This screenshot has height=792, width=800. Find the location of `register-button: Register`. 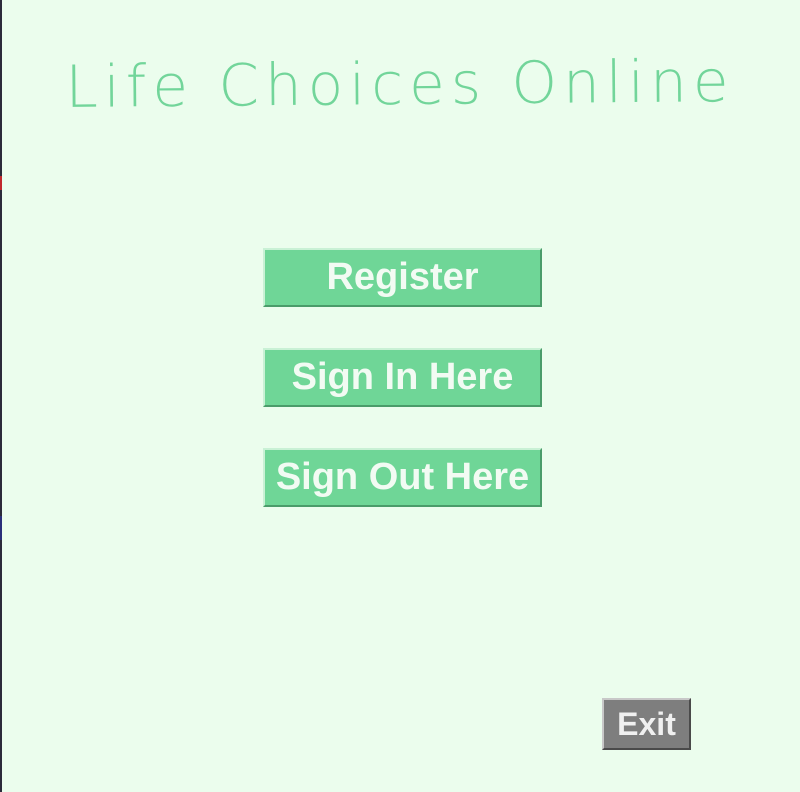

register-button: Register is located at coordinates (402, 277).